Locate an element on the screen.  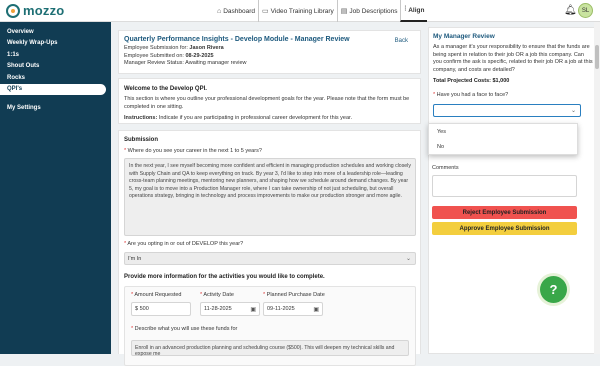
face-to-face-dropdown-menu: Yes No is located at coordinates (503, 139).